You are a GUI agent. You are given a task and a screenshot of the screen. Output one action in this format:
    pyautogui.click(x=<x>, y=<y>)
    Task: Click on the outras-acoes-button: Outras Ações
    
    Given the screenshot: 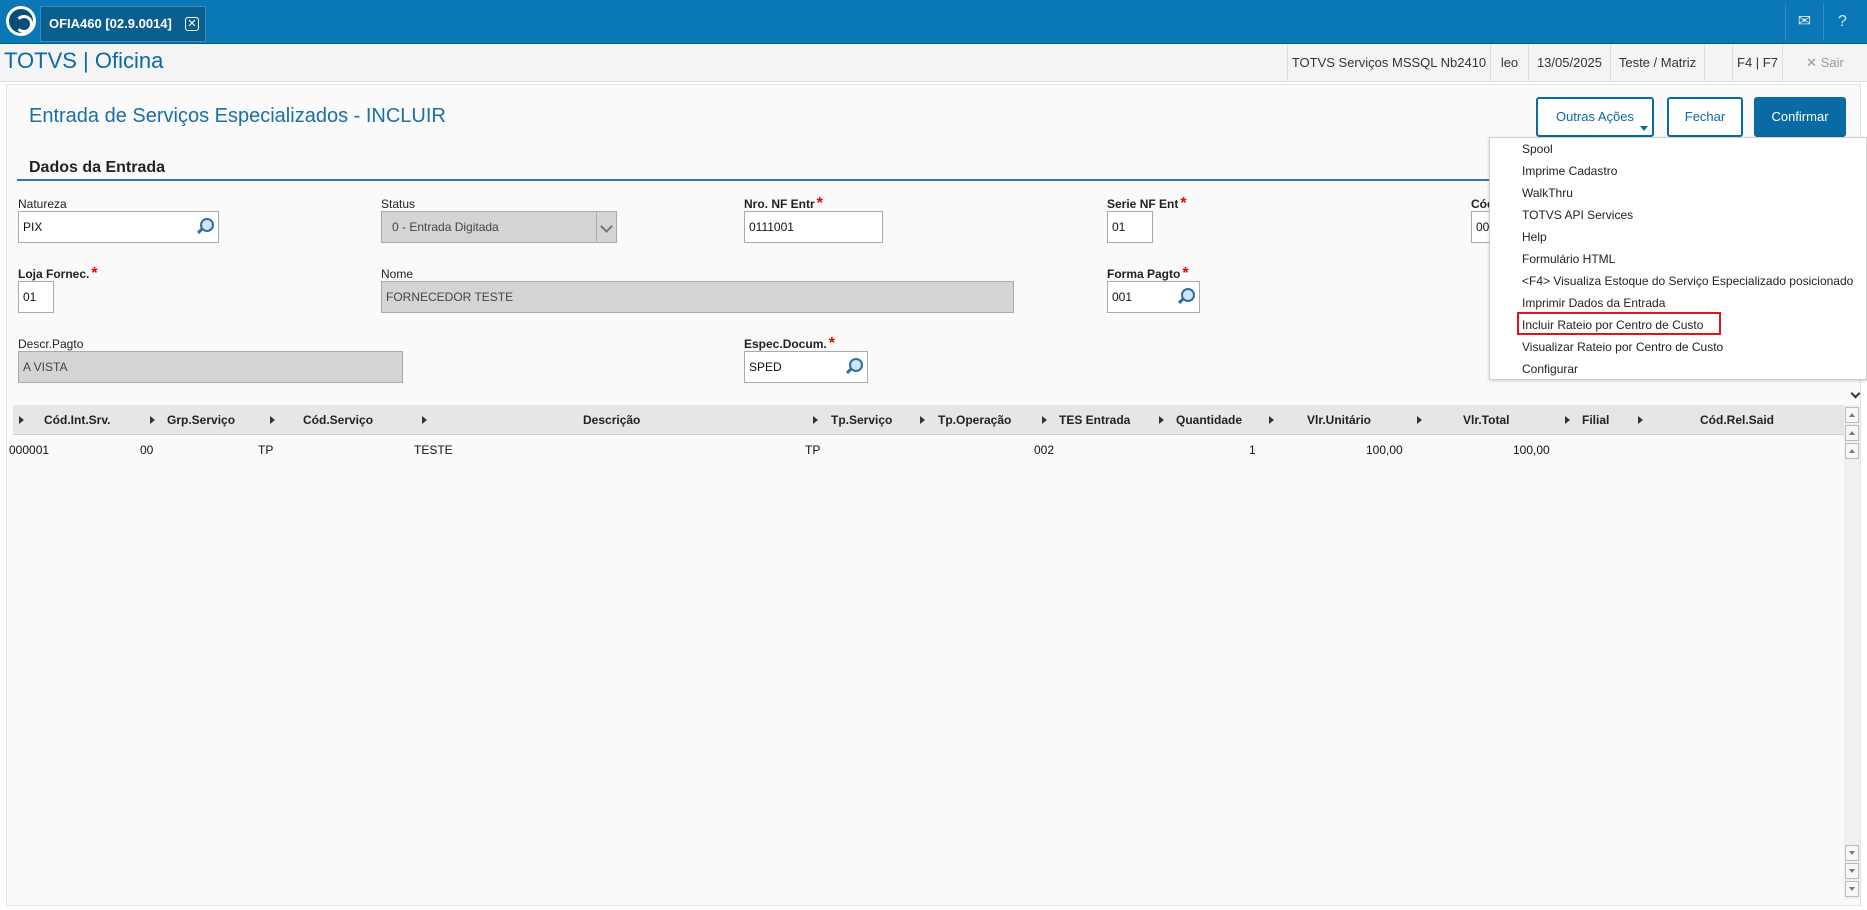 What is the action you would take?
    pyautogui.click(x=1595, y=117)
    